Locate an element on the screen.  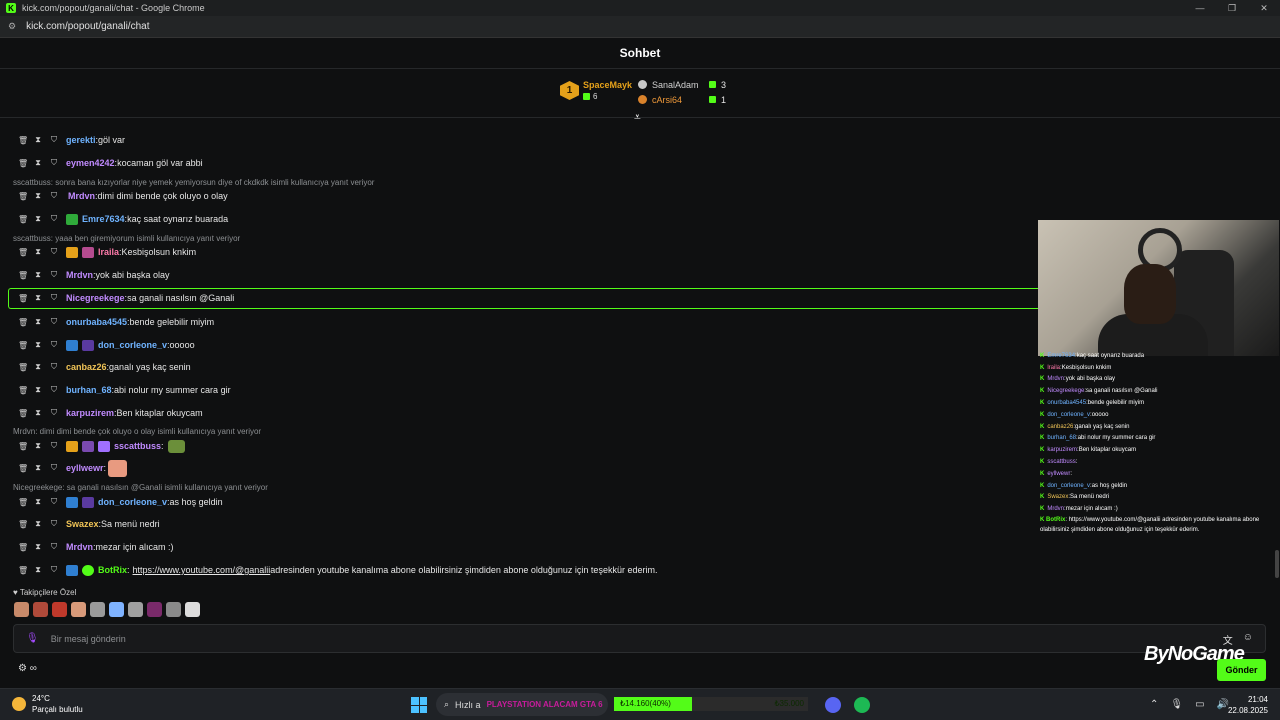
chat-message: 🗑 ⧗ ⛉ gerekti: göl var is located at coordinates (71, 140).